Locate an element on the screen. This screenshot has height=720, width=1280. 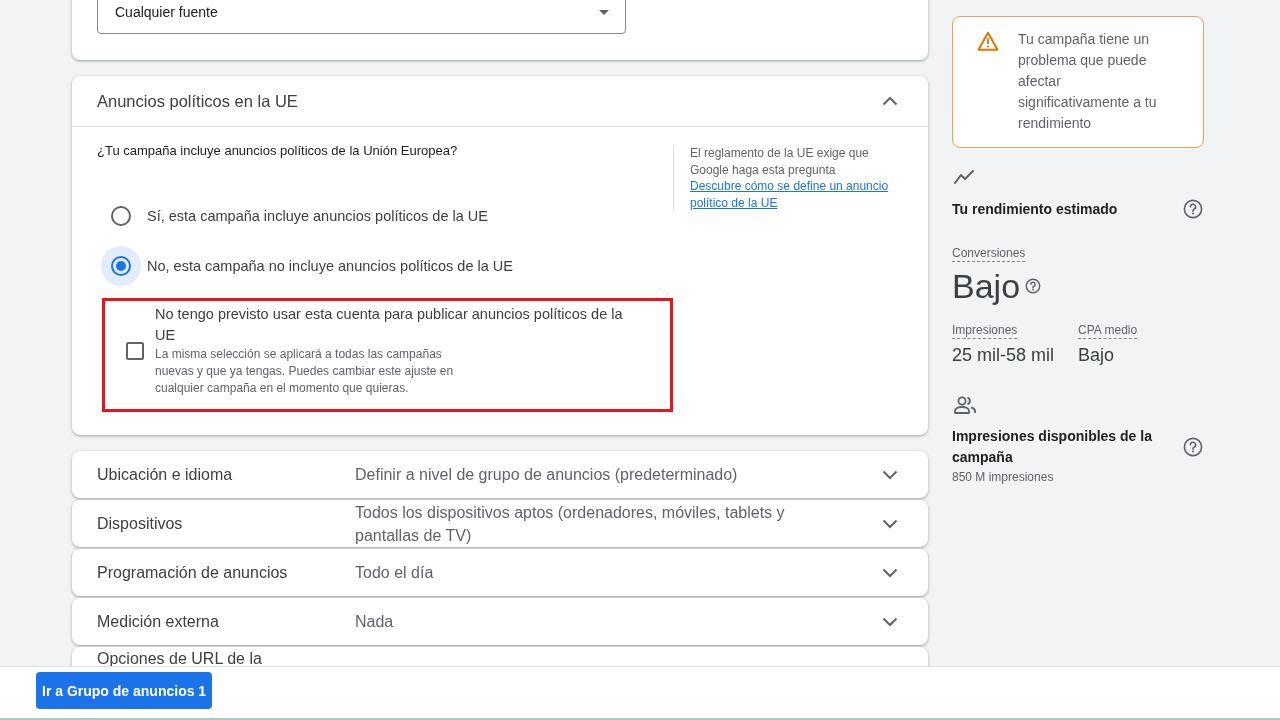
setting-row: Medición externa Nada is located at coordinates (500, 621).